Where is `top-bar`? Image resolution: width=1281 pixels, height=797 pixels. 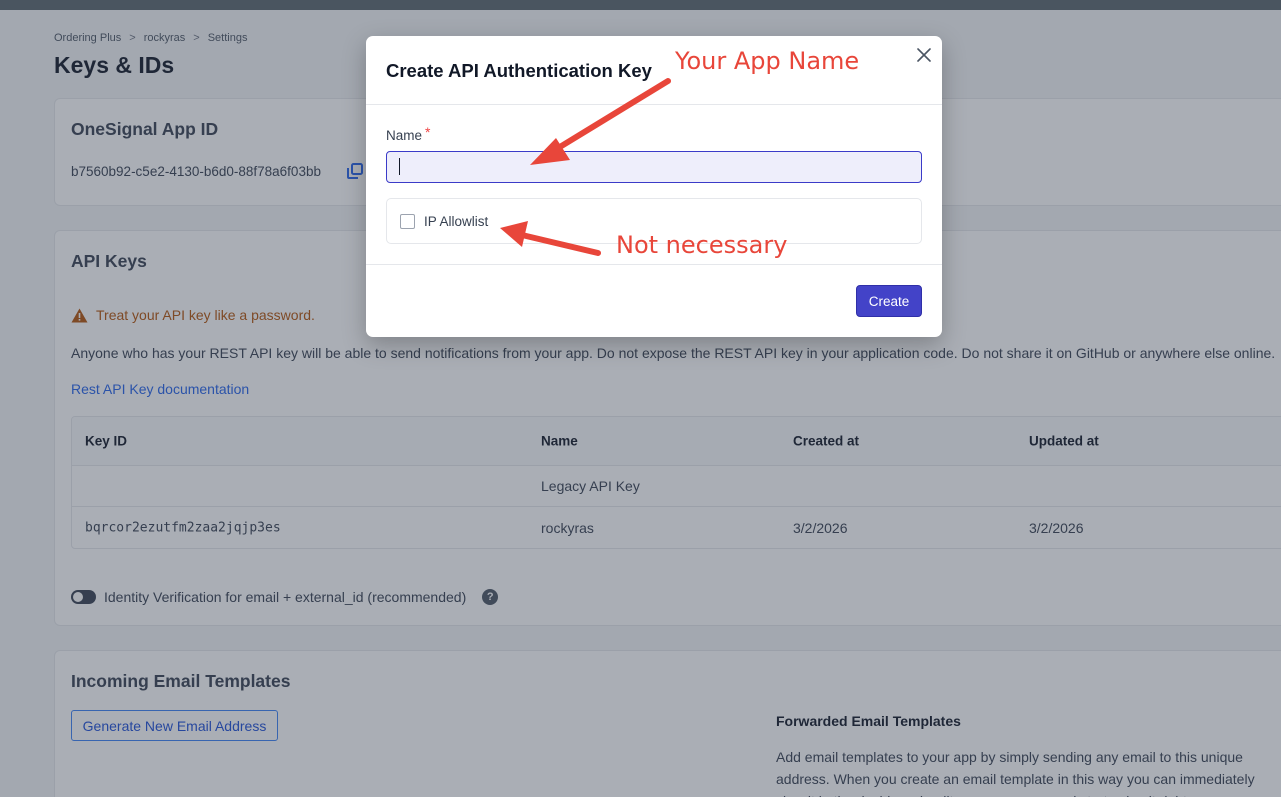 top-bar is located at coordinates (640, 5).